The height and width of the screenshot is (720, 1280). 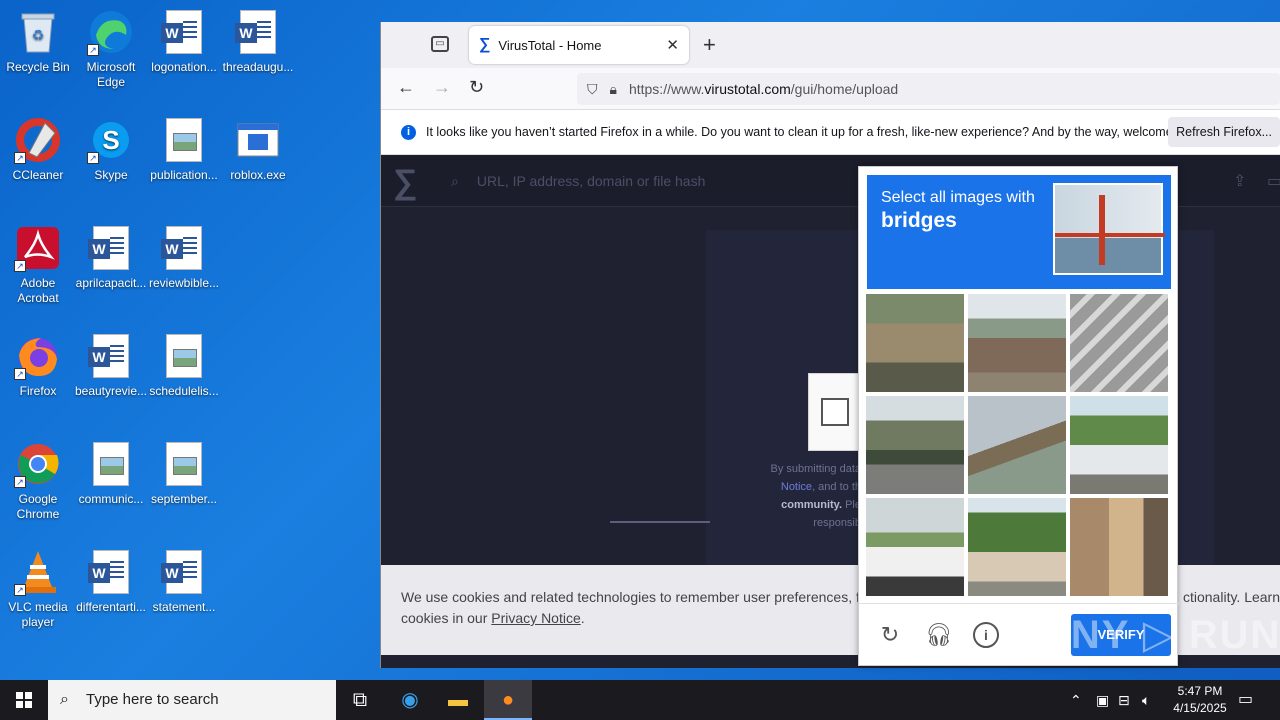 What do you see at coordinates (535, 618) in the screenshot?
I see `privacy-notice-link: Privacy Notice` at bounding box center [535, 618].